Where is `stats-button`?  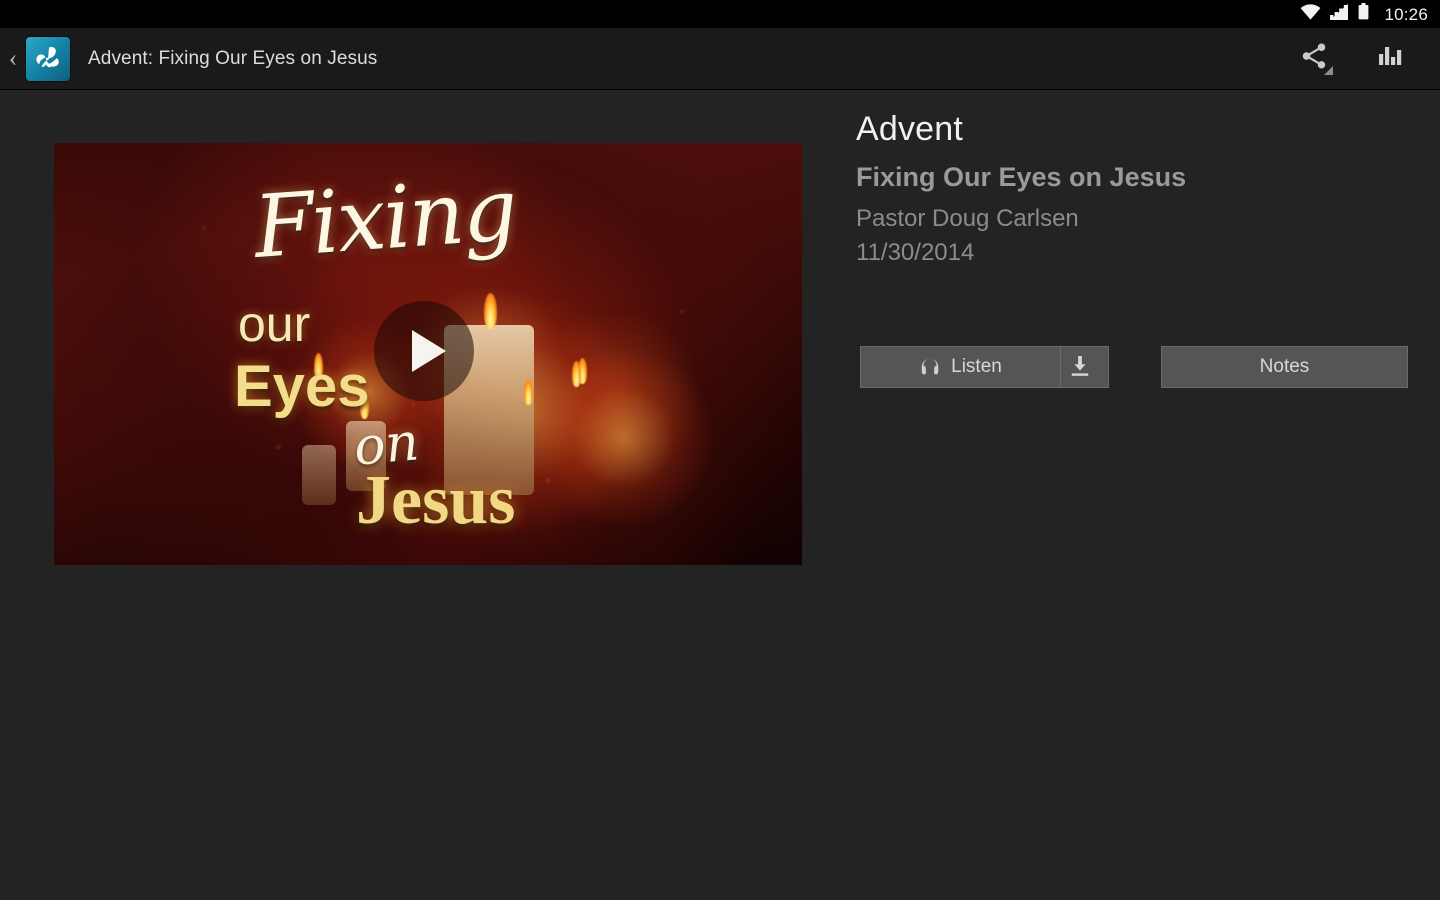 stats-button is located at coordinates (1390, 59).